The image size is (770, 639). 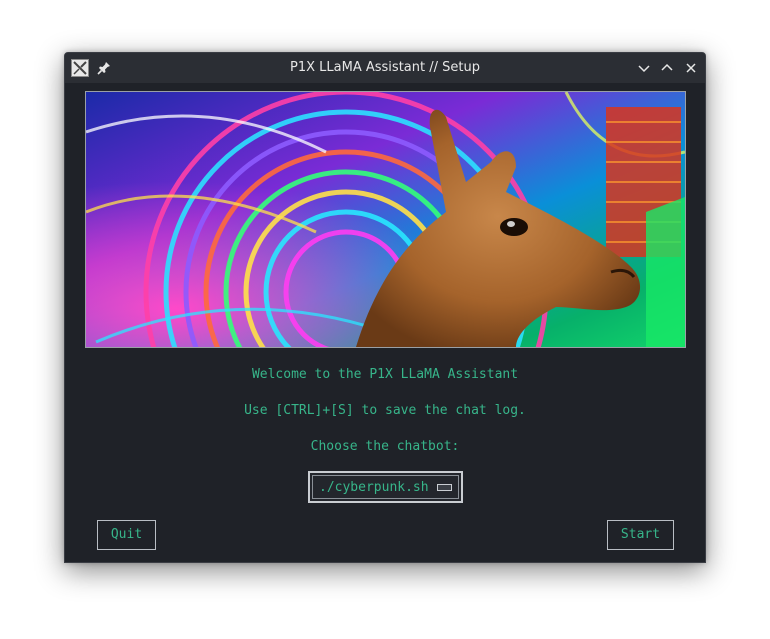 What do you see at coordinates (644, 68) in the screenshot?
I see `chevron-down-icon` at bounding box center [644, 68].